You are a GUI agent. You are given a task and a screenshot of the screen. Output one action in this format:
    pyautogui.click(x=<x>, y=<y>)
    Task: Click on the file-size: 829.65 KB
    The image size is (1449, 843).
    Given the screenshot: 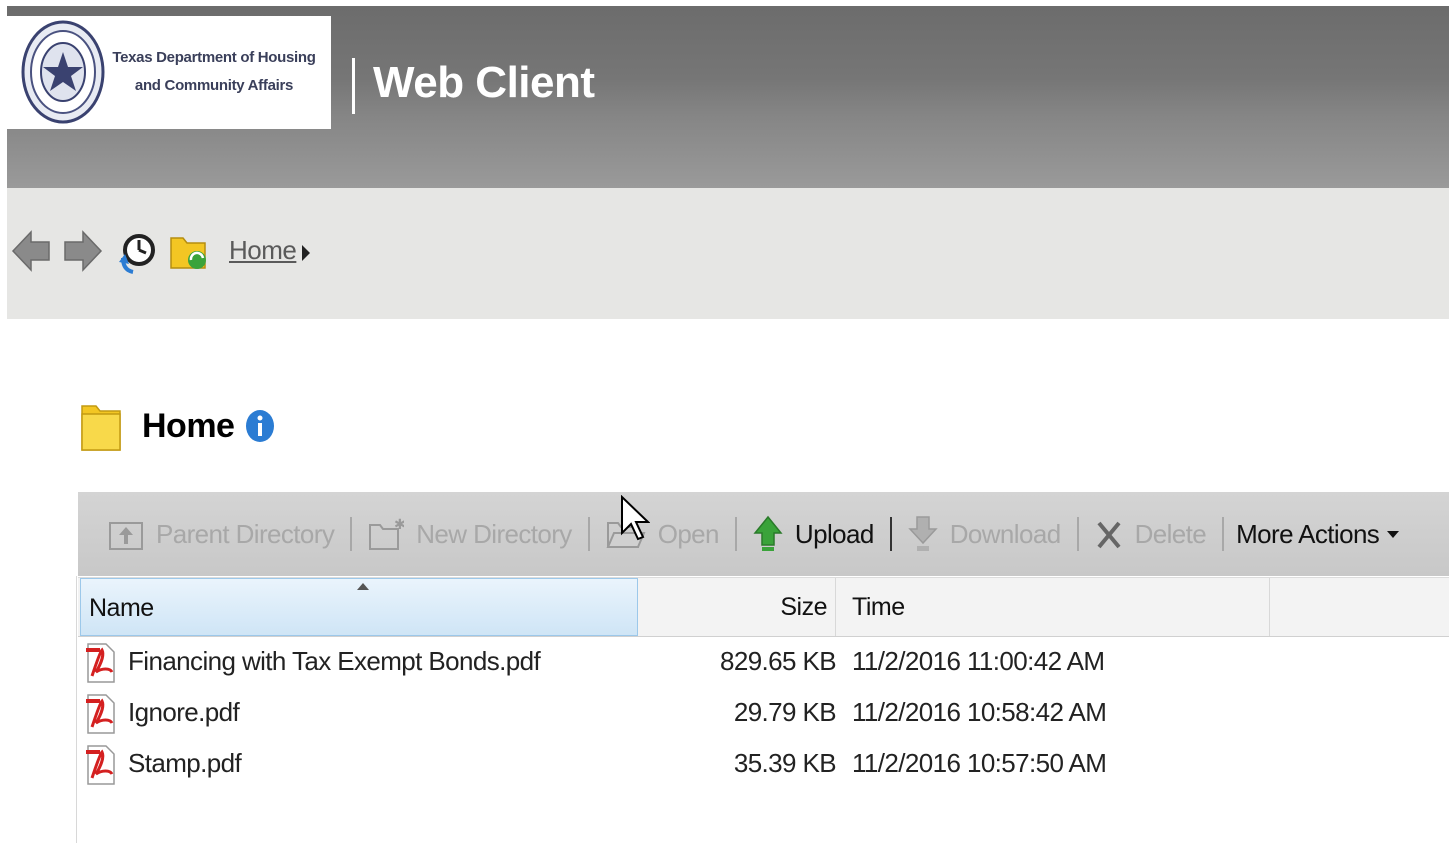 What is the action you would take?
    pyautogui.click(x=778, y=661)
    